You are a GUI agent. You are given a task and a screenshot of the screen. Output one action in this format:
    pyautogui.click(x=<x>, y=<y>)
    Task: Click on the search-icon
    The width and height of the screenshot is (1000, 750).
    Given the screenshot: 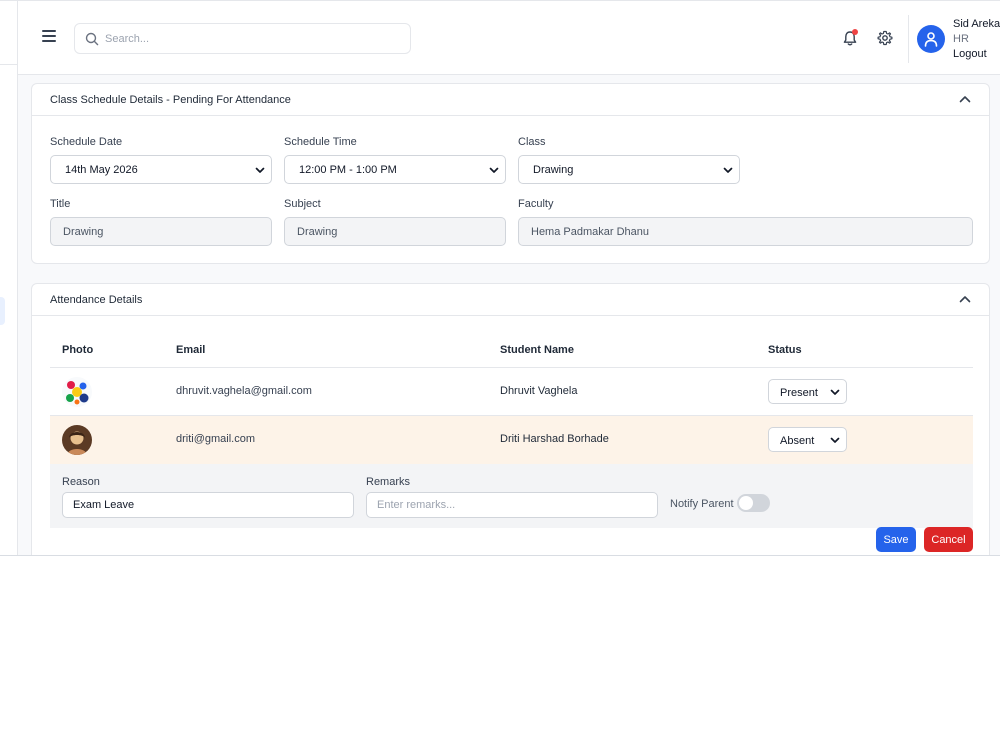 What is the action you would take?
    pyautogui.click(x=92, y=39)
    